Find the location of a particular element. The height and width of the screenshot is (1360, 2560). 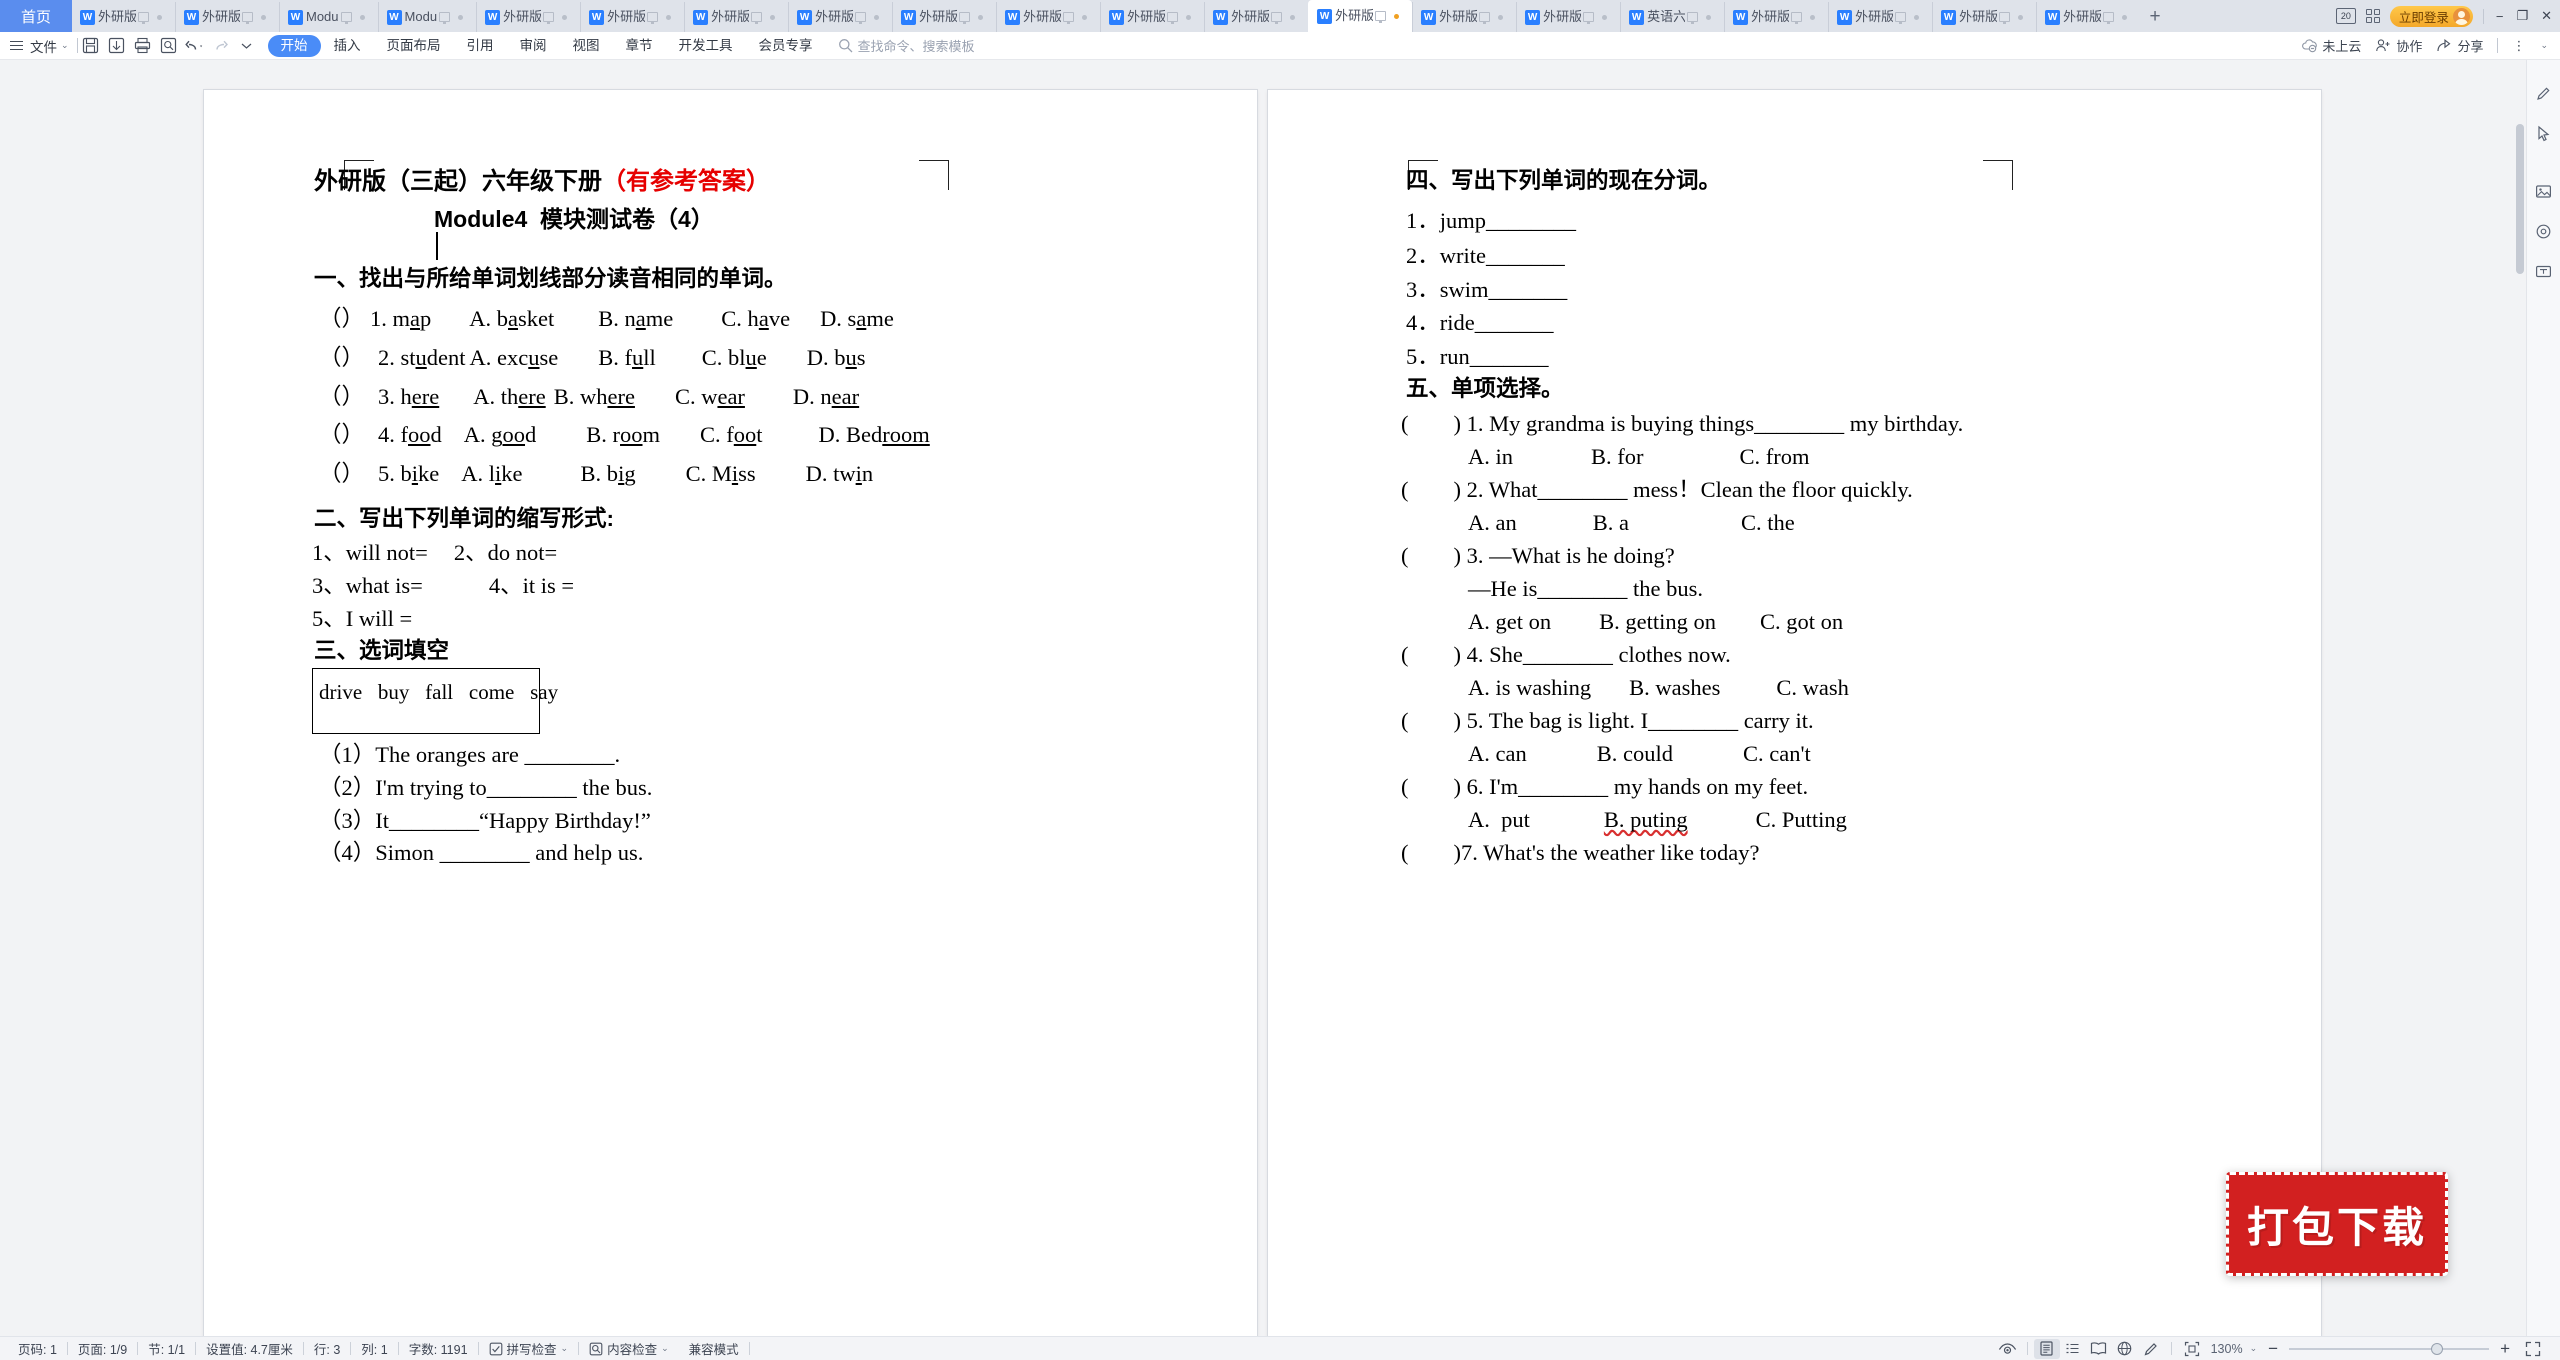

ribbon-tab: 章节 is located at coordinates (639, 46).